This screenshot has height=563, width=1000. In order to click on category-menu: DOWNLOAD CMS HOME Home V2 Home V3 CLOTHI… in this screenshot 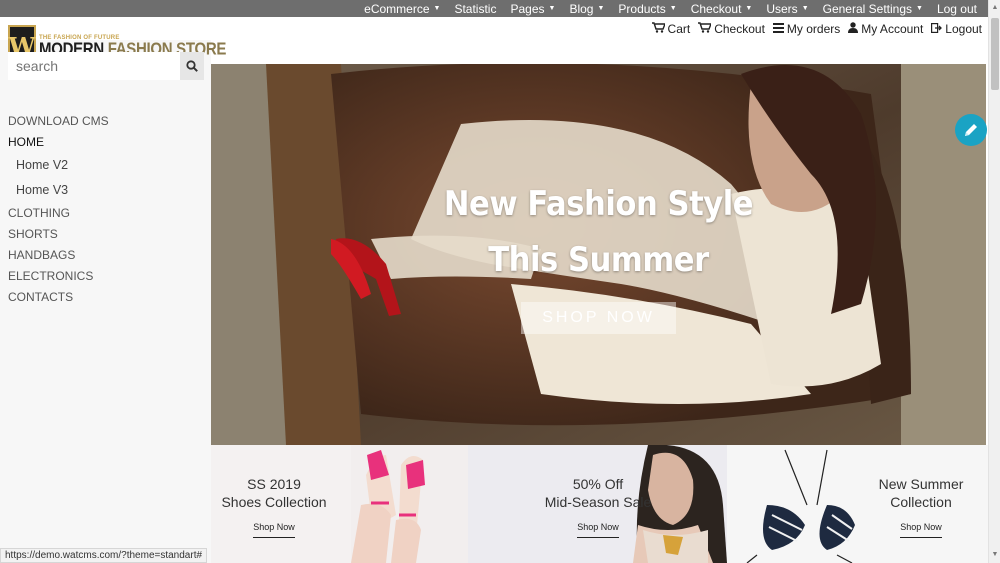, I will do `click(108, 209)`.